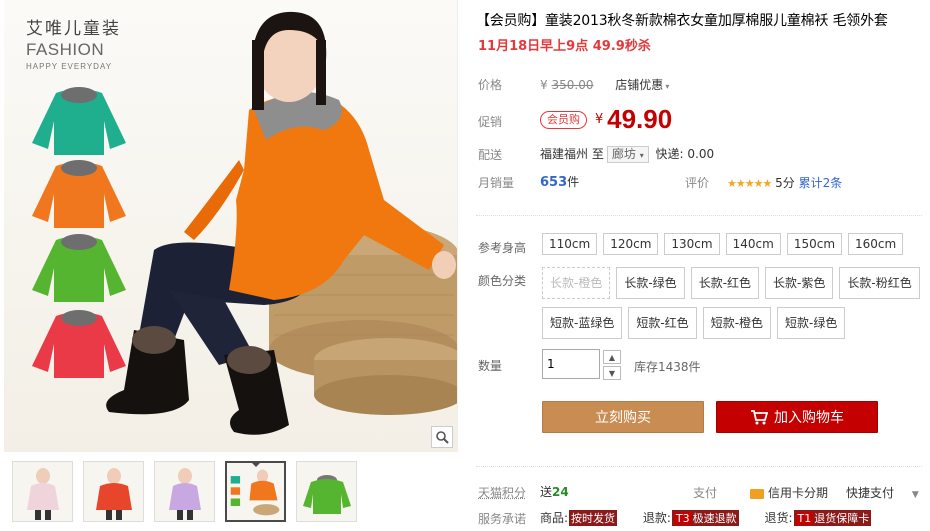 The width and height of the screenshot is (930, 531). I want to click on price-original-row: ¥ 350.00 店铺优惠 ▾, so click(604, 84).